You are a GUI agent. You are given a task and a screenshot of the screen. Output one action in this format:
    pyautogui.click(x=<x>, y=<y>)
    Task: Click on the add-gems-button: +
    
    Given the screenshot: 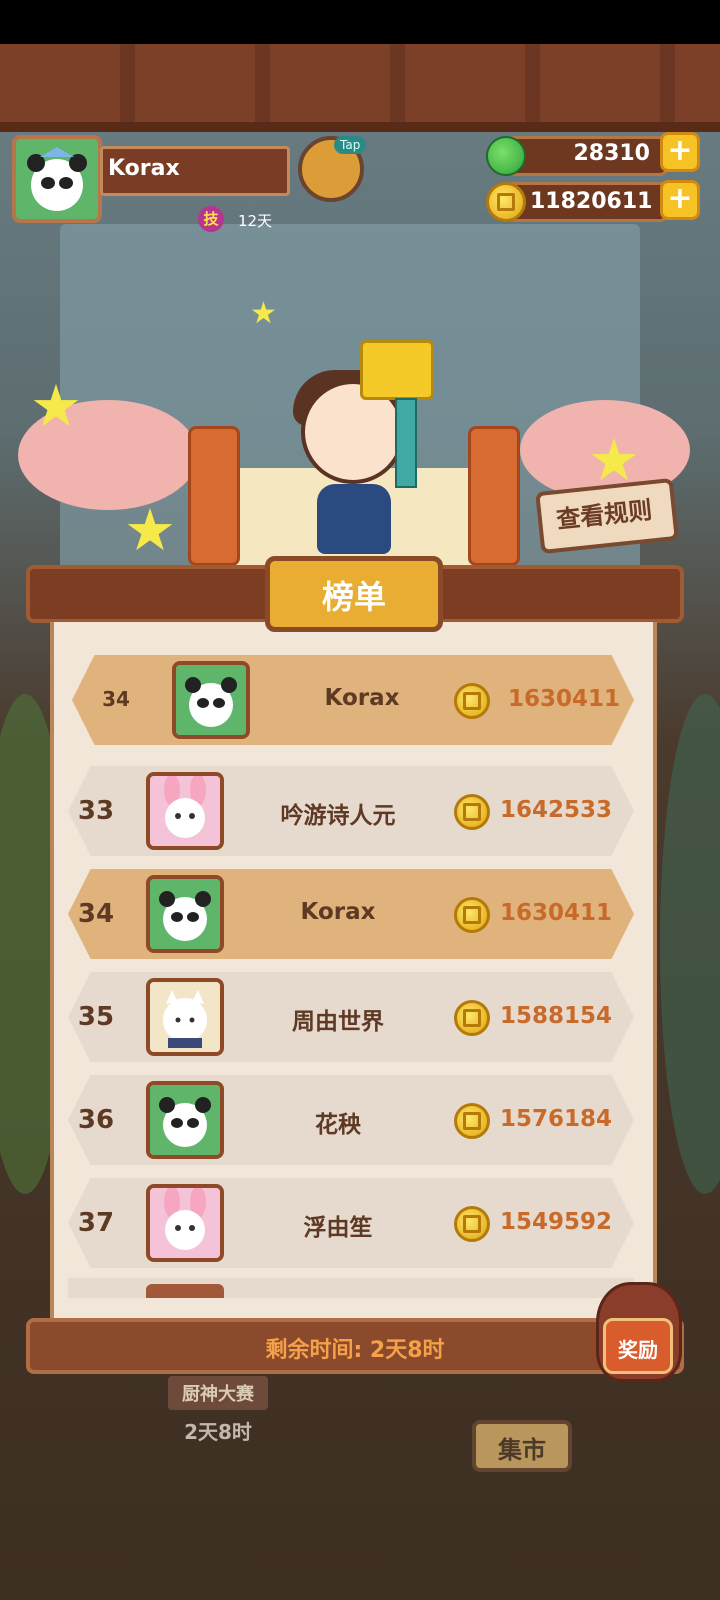 What is the action you would take?
    pyautogui.click(x=680, y=152)
    